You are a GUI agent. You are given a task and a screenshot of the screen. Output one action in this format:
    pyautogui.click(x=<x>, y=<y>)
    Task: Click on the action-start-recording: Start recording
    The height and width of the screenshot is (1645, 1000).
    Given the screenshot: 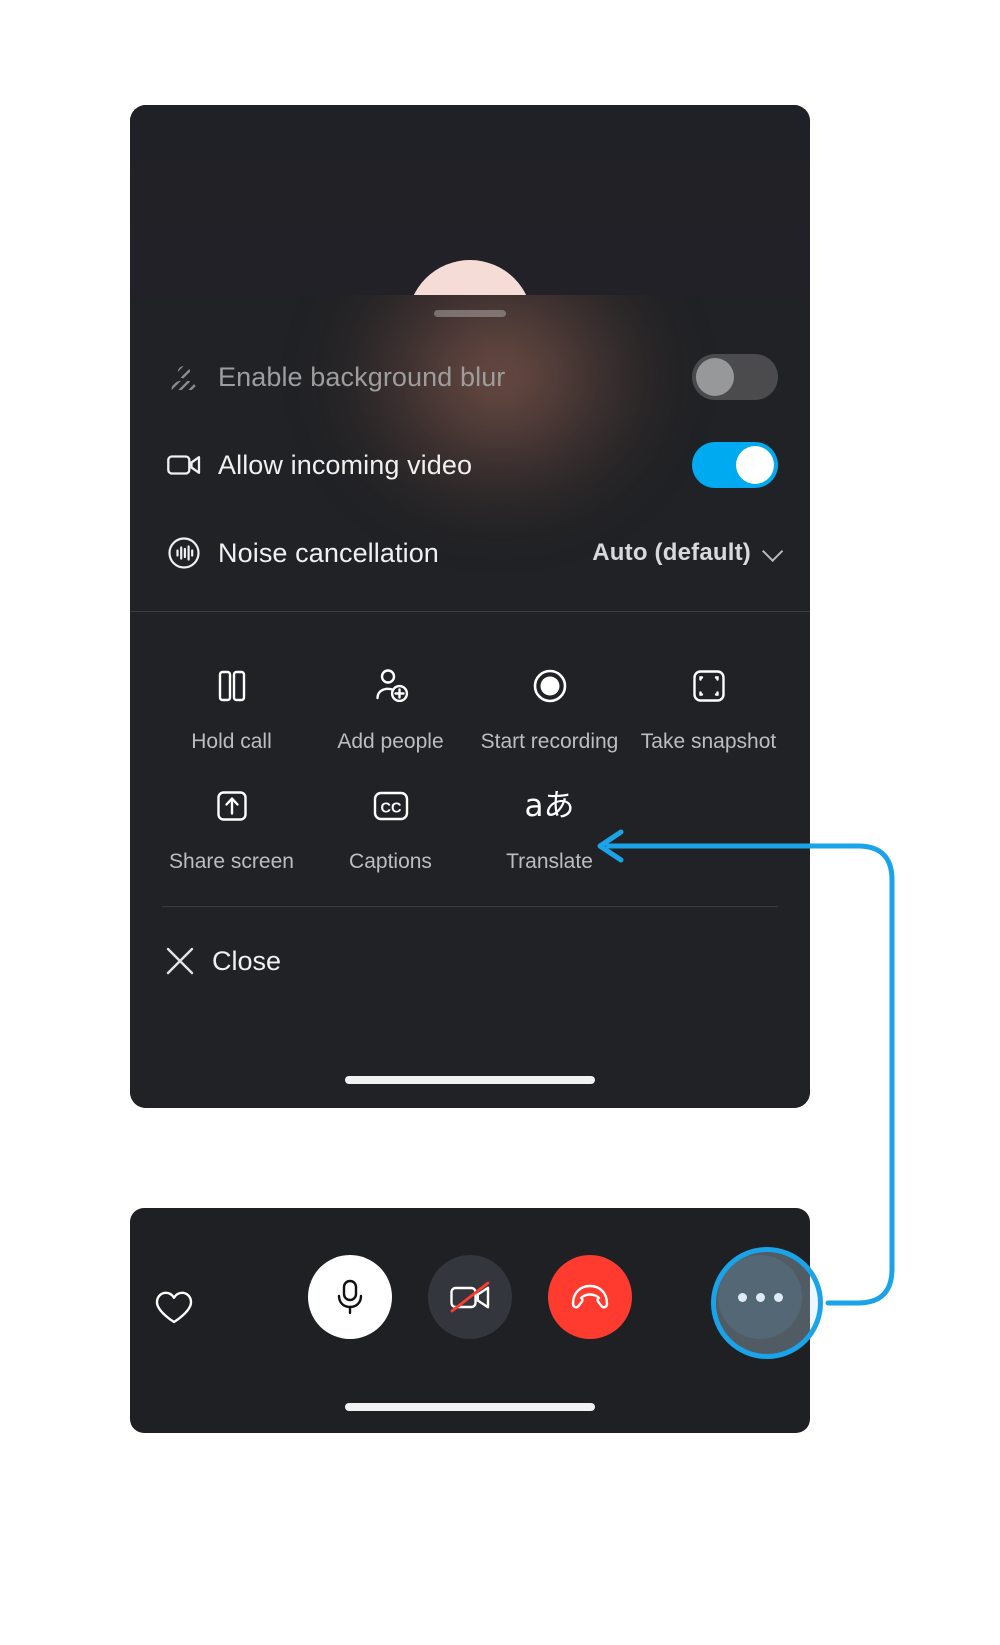 What is the action you would take?
    pyautogui.click(x=549, y=706)
    